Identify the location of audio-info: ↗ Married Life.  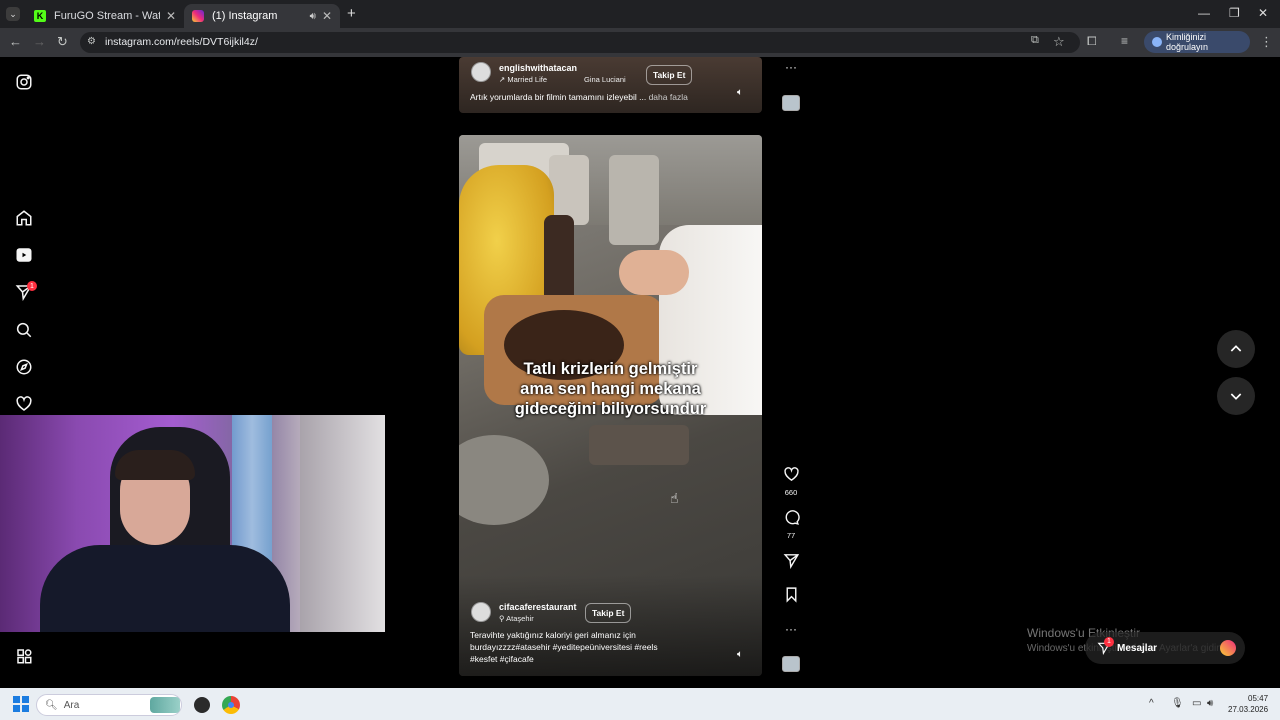
(523, 79).